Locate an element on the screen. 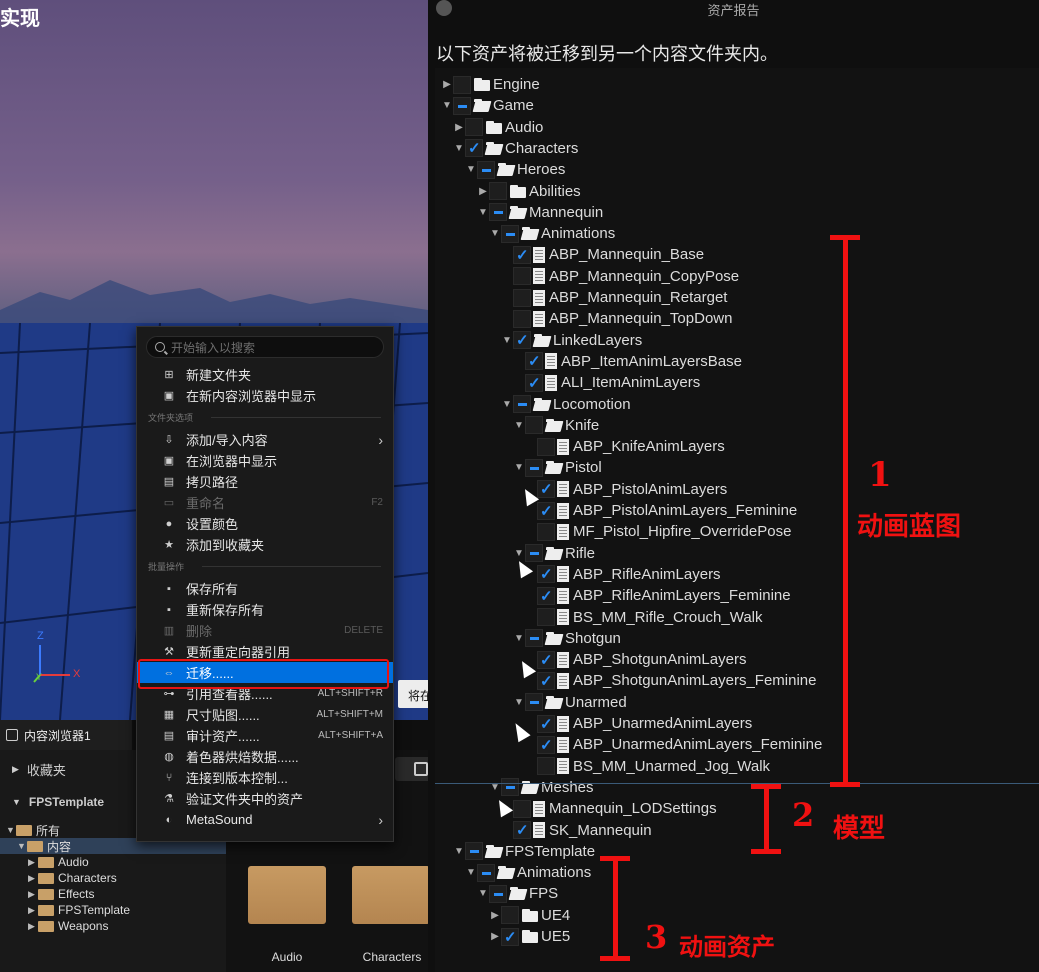  tree-folder-row: ▼ Mannequin is located at coordinates (540, 212).